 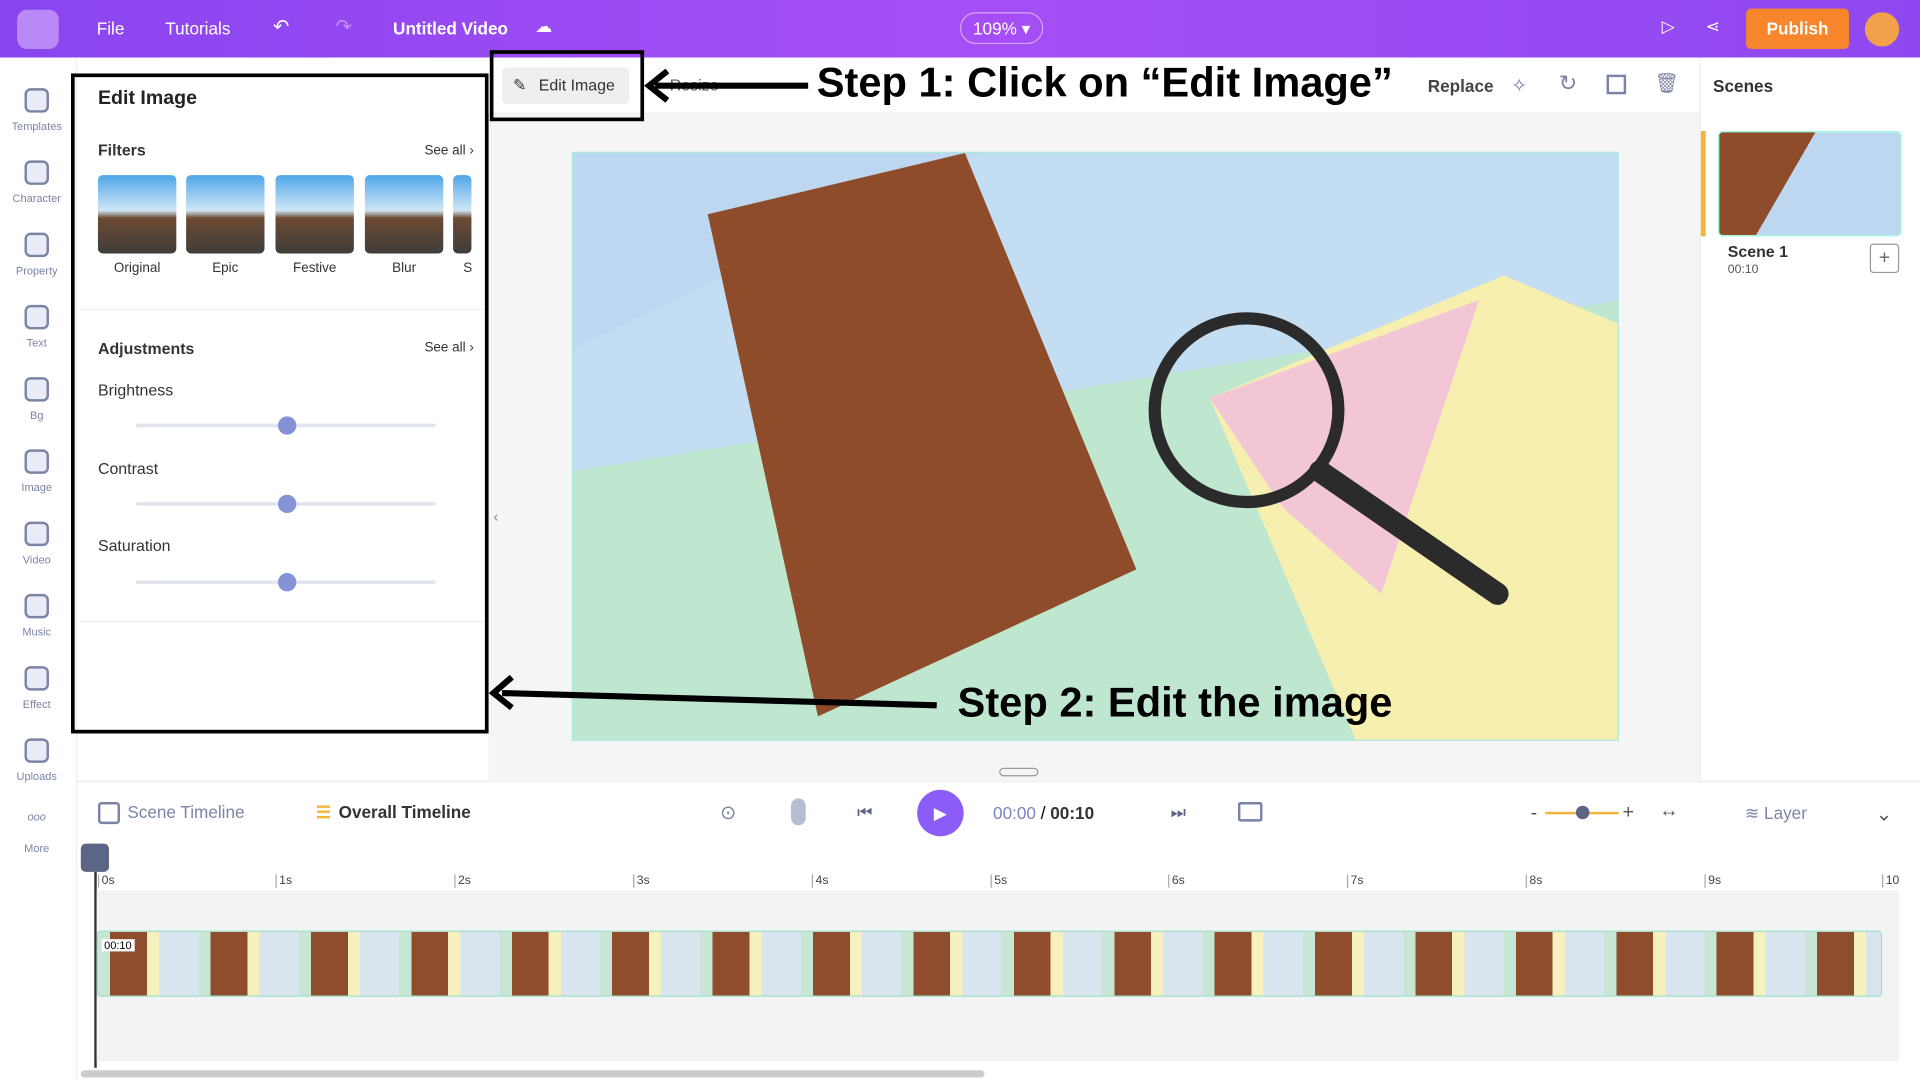 What do you see at coordinates (1754, 813) in the screenshot?
I see `layer-icon: ≋` at bounding box center [1754, 813].